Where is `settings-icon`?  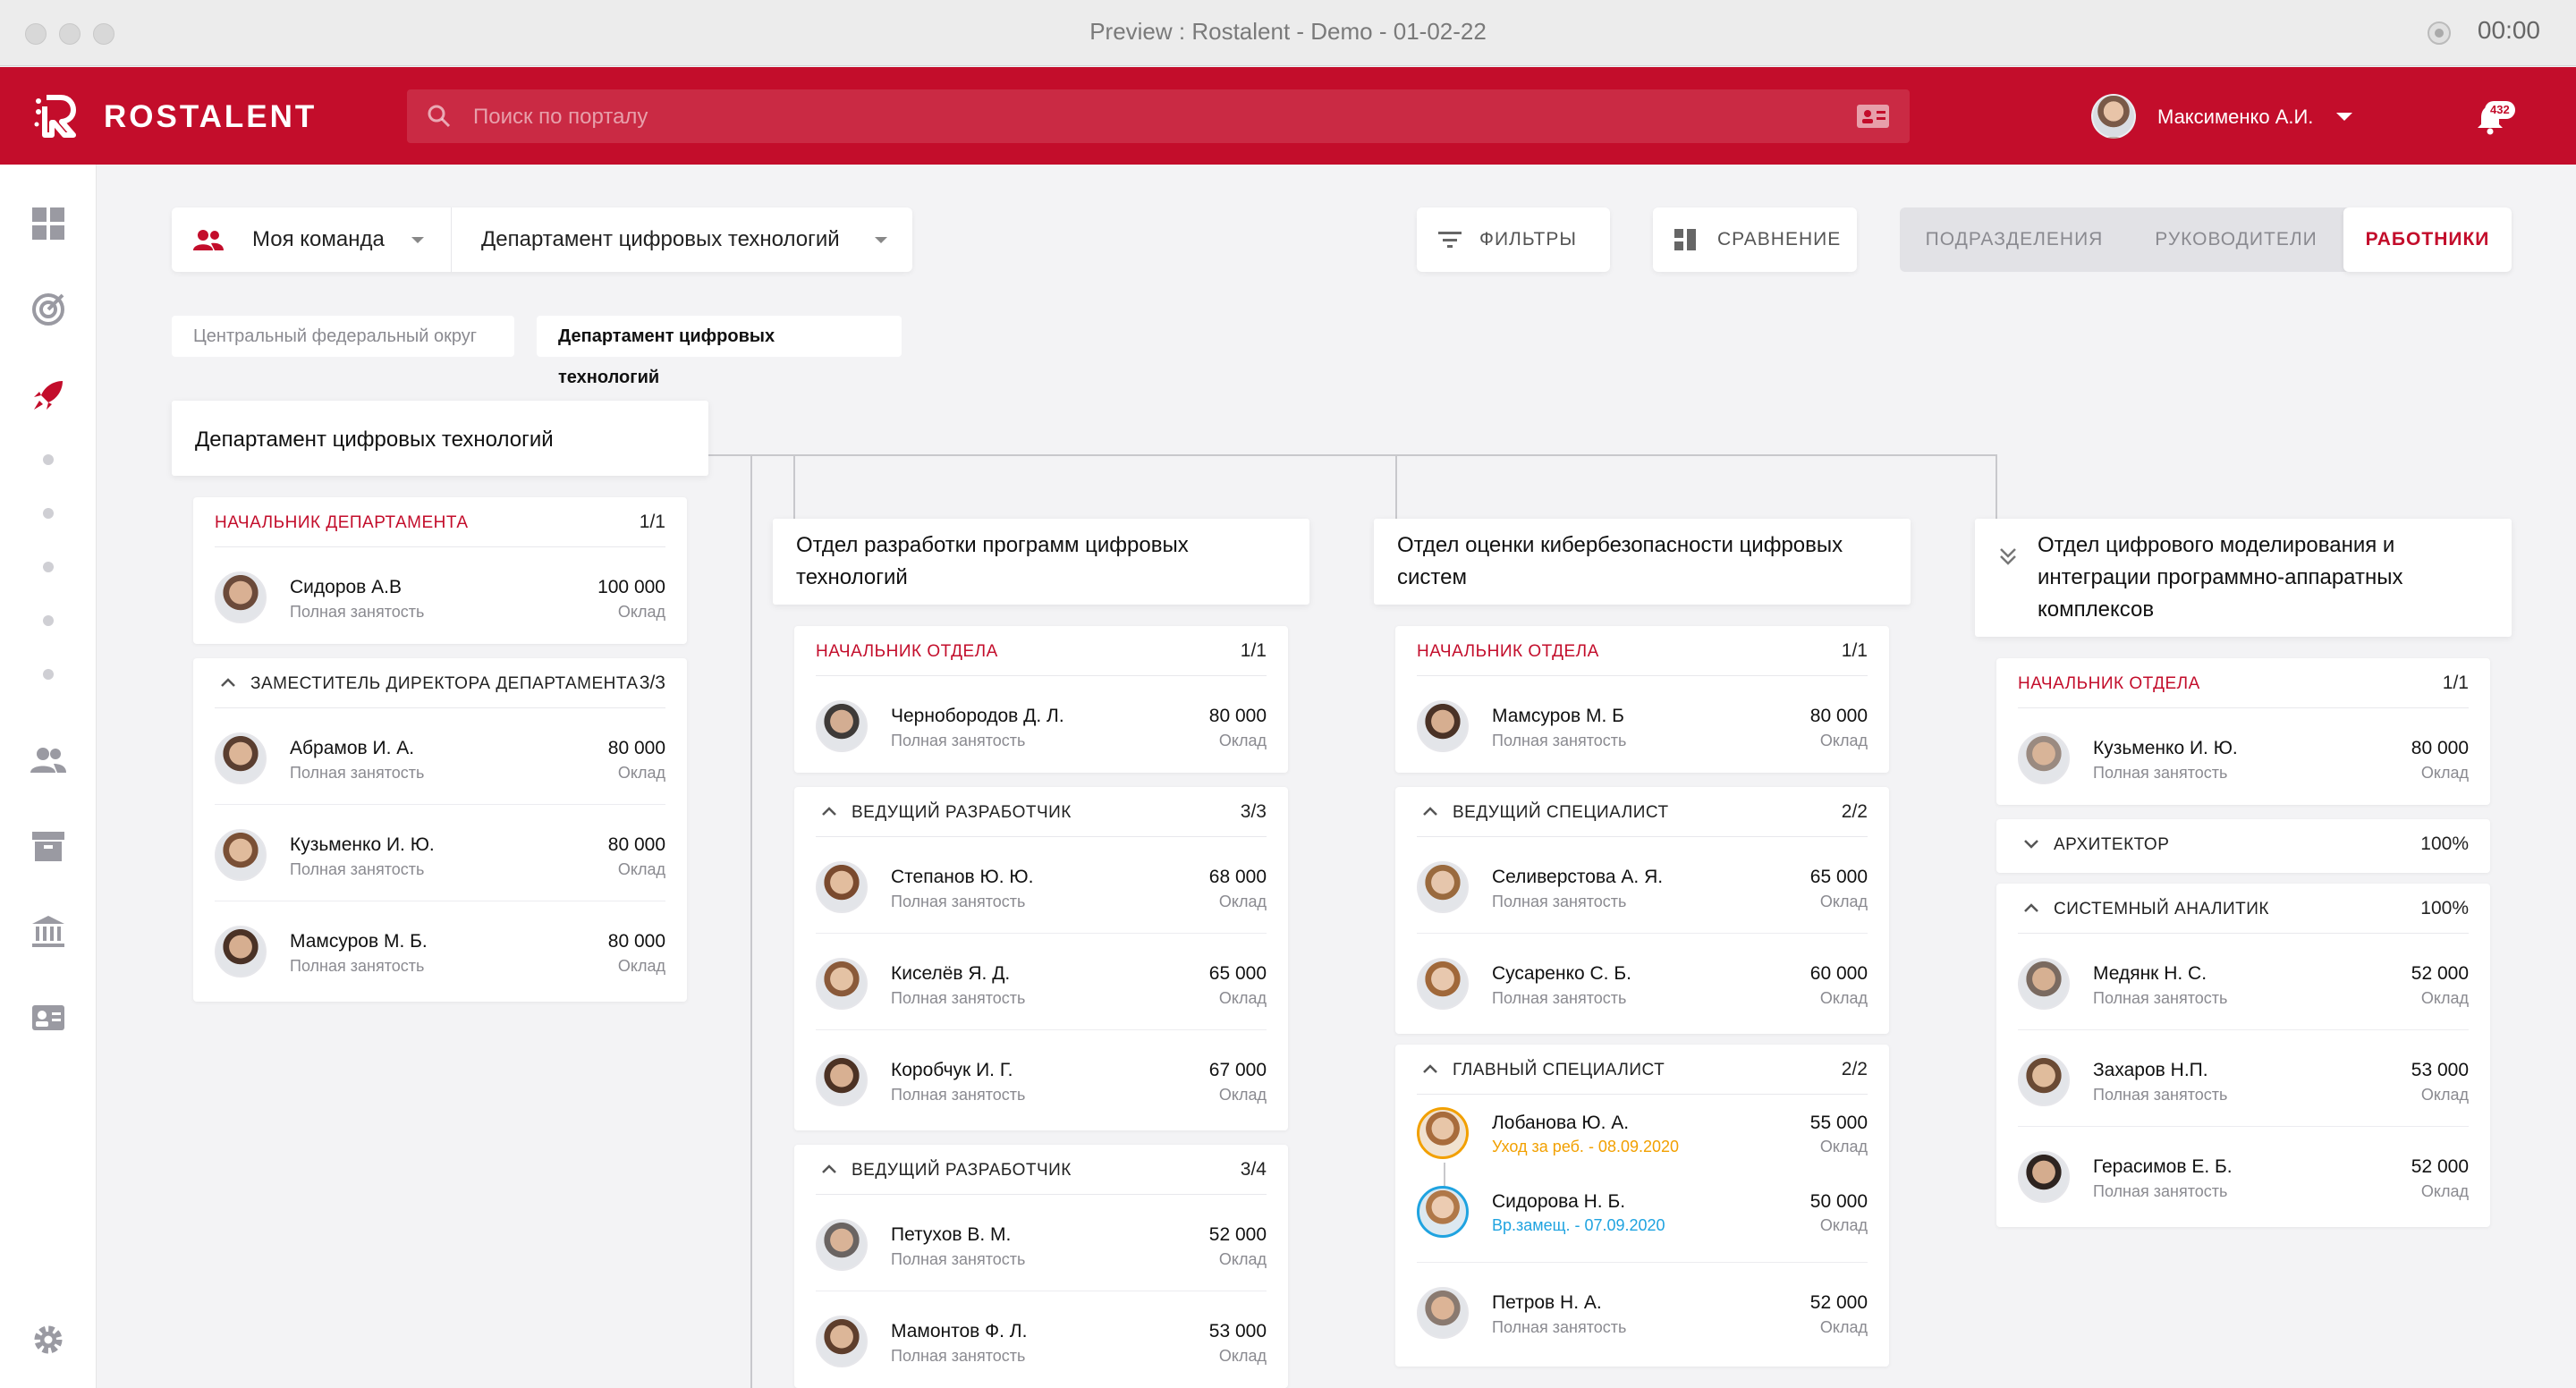 settings-icon is located at coordinates (48, 1340).